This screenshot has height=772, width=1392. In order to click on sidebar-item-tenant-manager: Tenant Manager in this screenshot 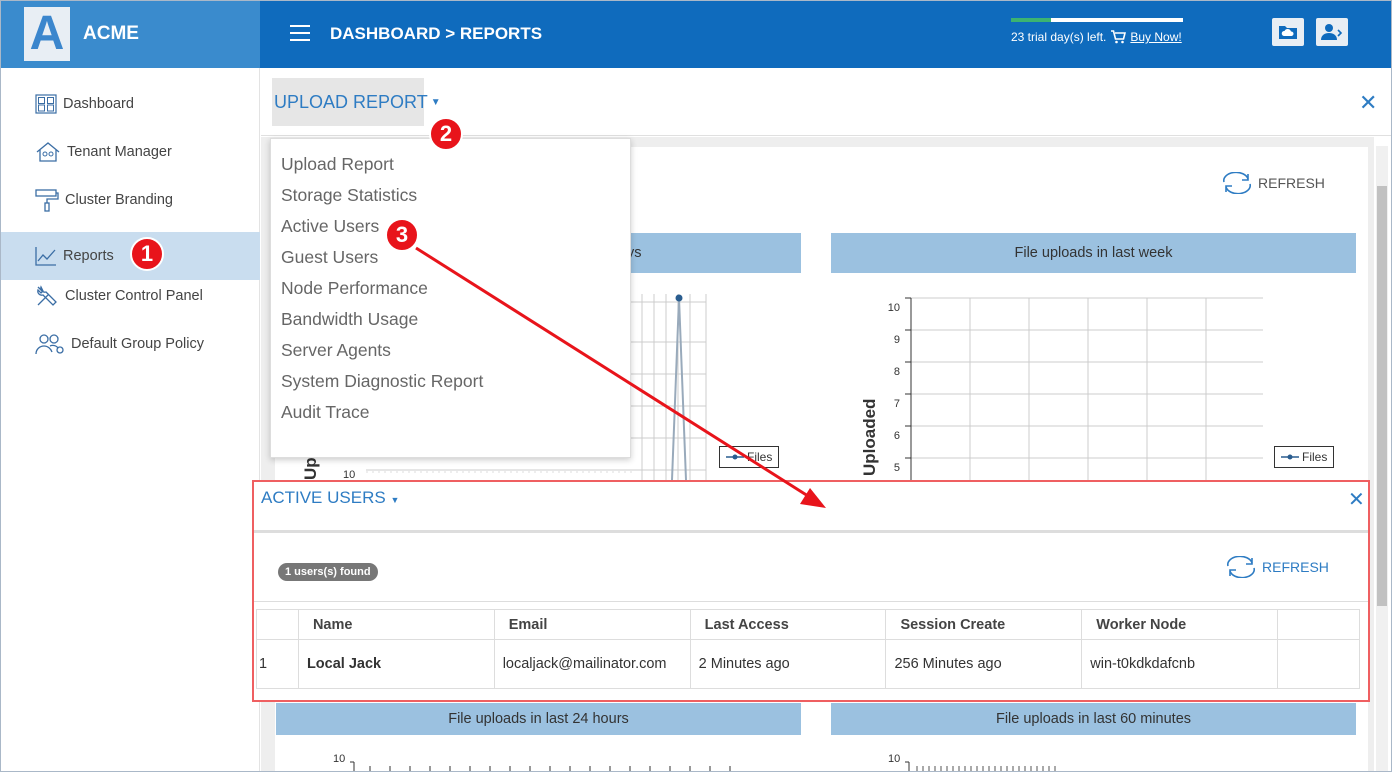, I will do `click(130, 152)`.